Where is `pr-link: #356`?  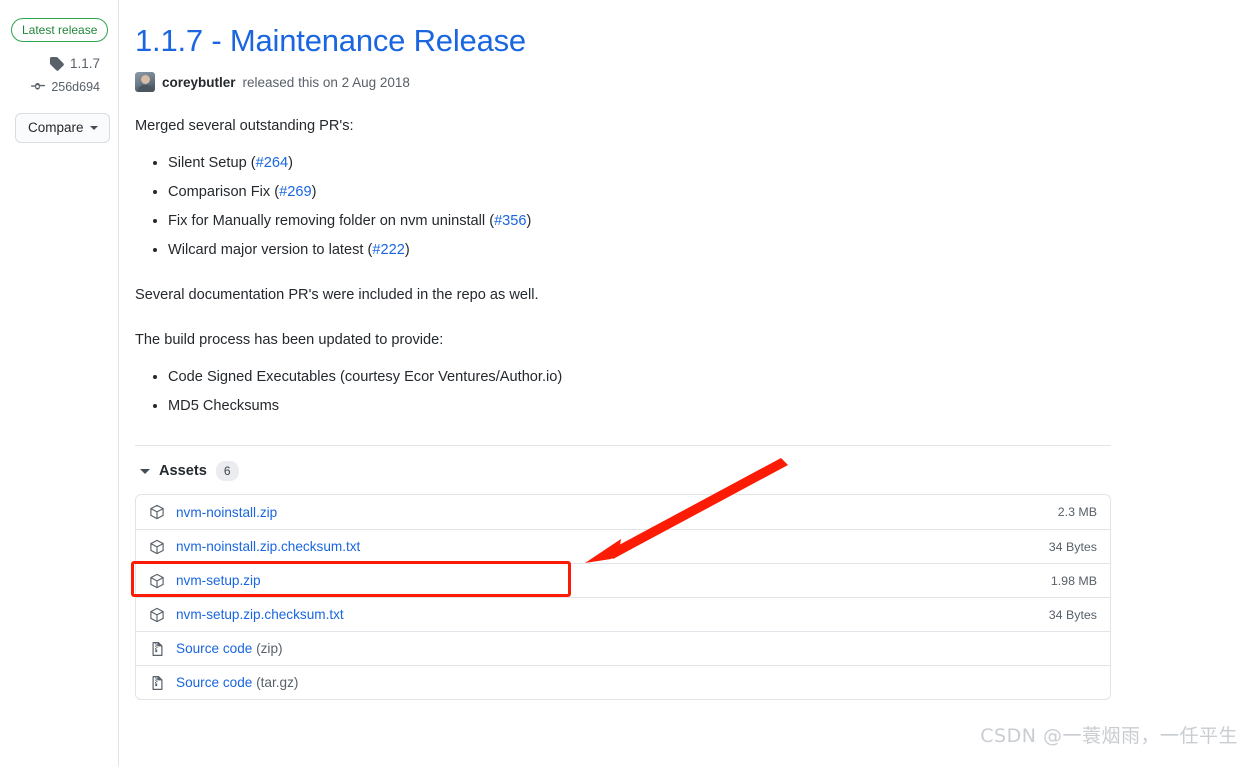 pr-link: #356 is located at coordinates (510, 221).